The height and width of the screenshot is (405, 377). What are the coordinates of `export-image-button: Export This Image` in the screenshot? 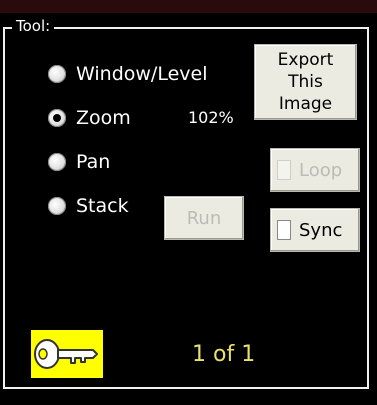 It's located at (305, 82).